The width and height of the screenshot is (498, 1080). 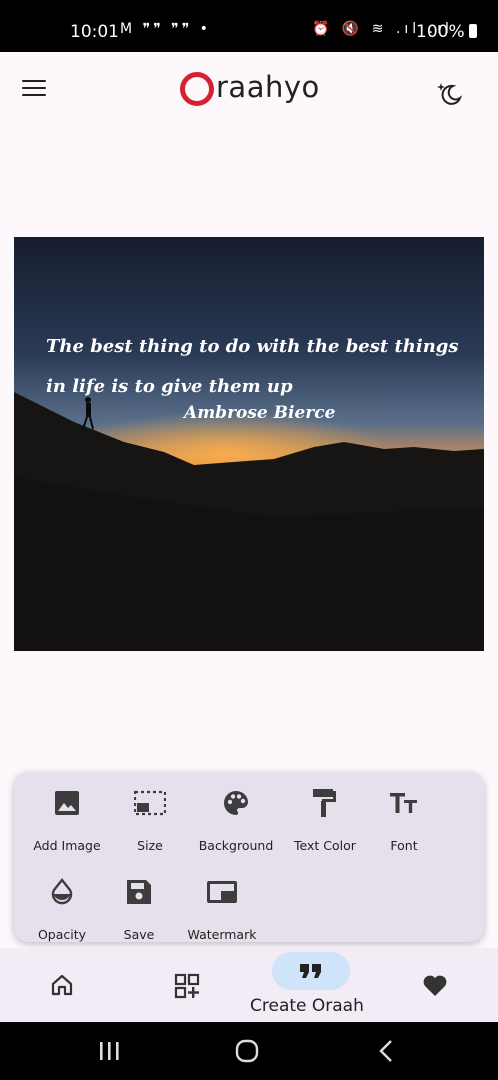 What do you see at coordinates (187, 986) in the screenshot?
I see `qr-code-add-icon` at bounding box center [187, 986].